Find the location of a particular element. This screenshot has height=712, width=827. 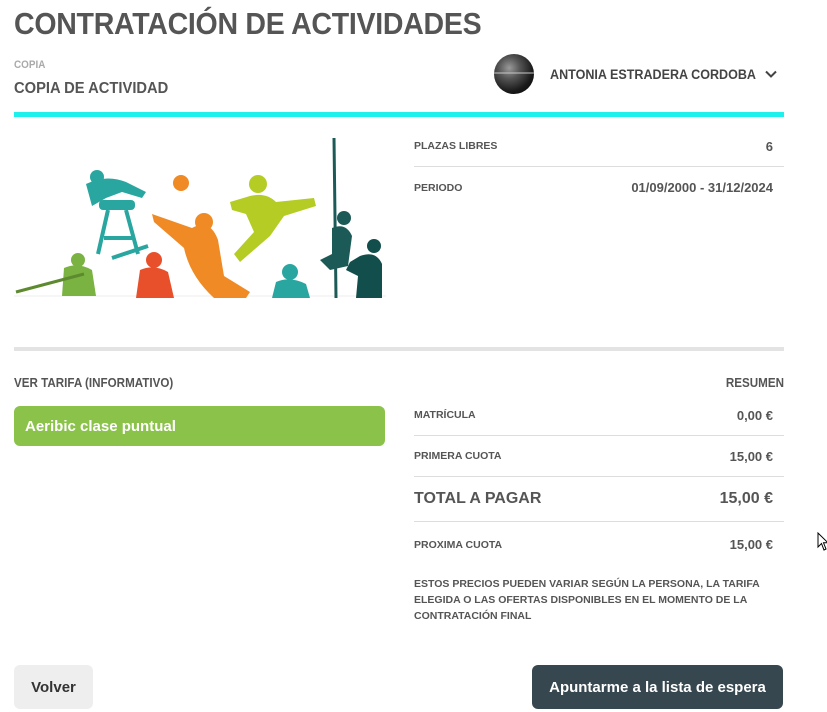

section-divider is located at coordinates (399, 349).